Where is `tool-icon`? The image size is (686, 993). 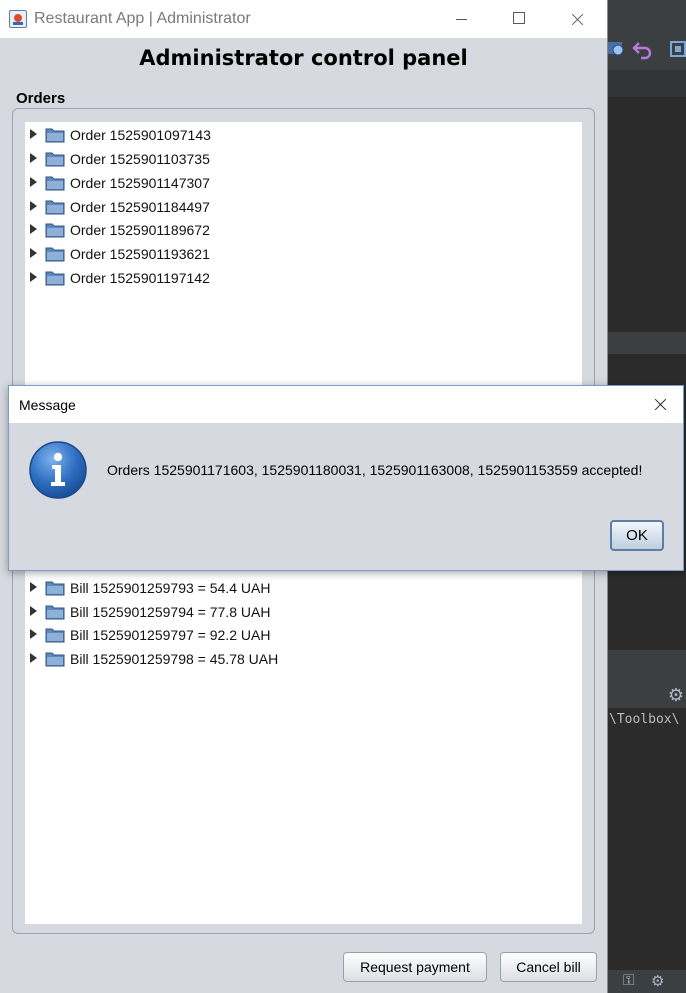
tool-icon is located at coordinates (676, 49).